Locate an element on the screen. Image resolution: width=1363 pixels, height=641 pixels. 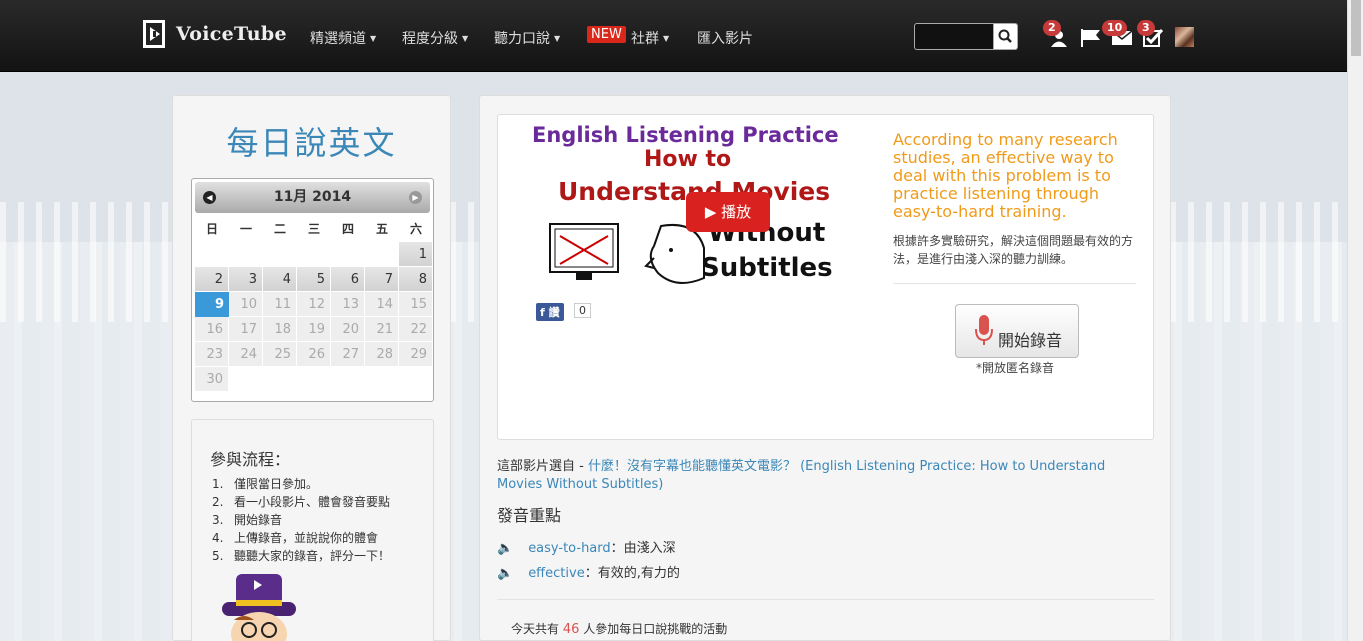
nav-label: 社群 is located at coordinates (645, 39).